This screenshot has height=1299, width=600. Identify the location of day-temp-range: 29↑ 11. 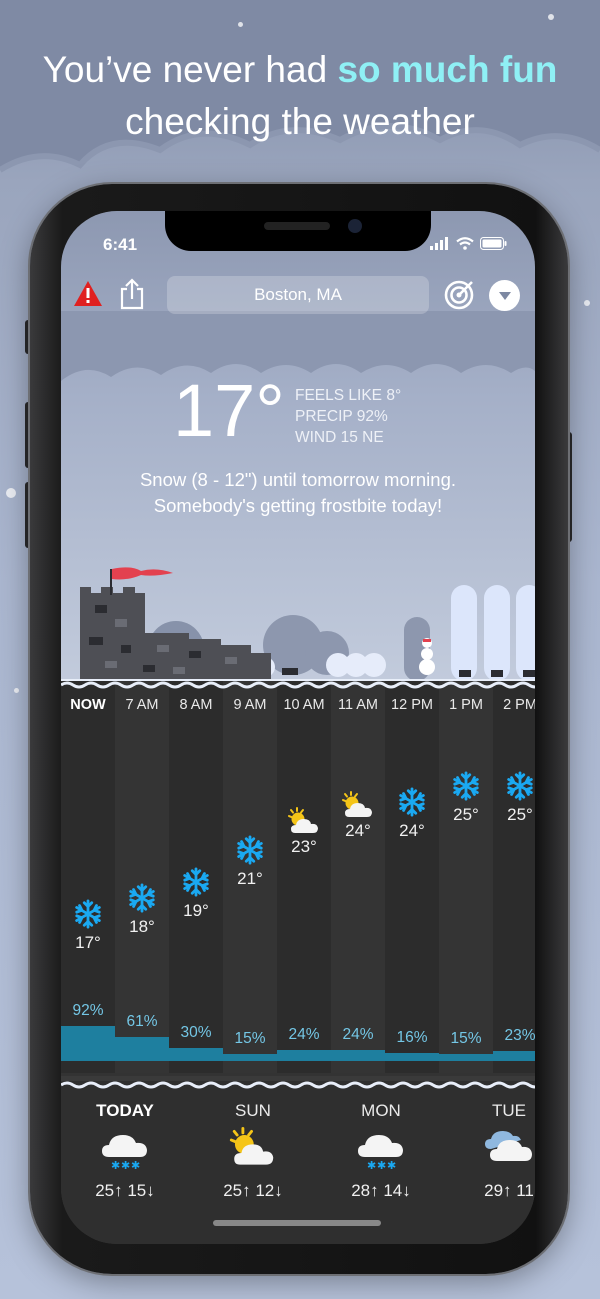
(509, 1190).